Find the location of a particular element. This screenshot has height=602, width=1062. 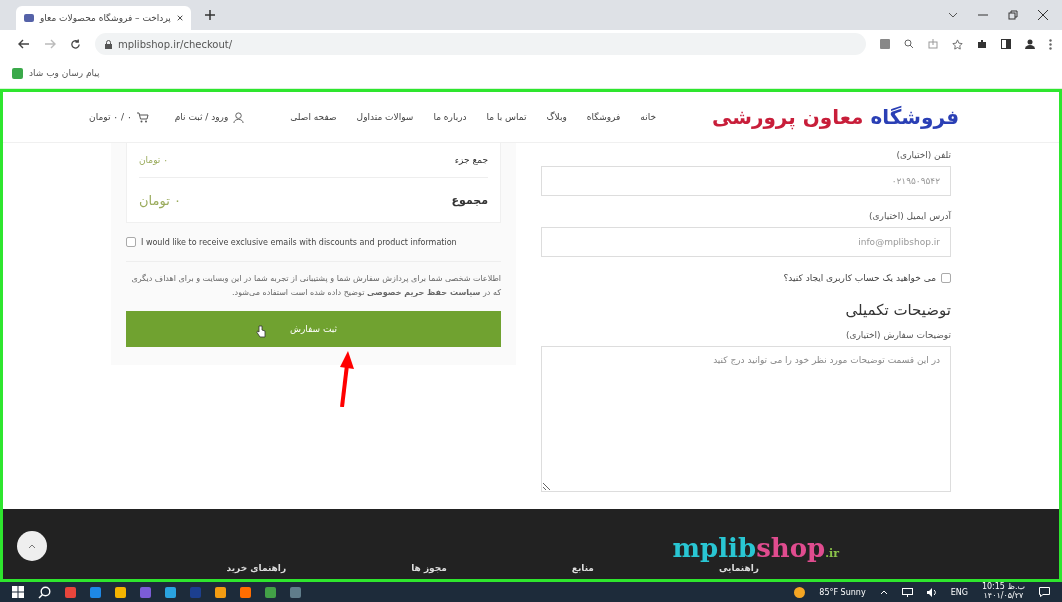

footer-heading: راهنمایی is located at coordinates (738, 568).